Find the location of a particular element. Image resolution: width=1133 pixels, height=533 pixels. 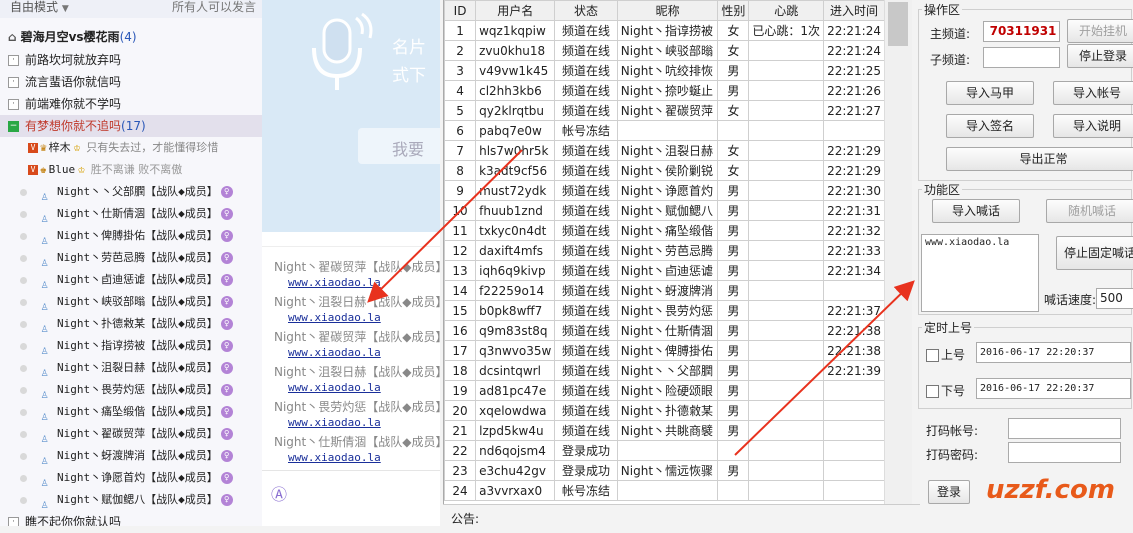

table-row: 20 xqelowdwa 频道在线 Night丶扑德敹某男 is located at coordinates (664, 410).